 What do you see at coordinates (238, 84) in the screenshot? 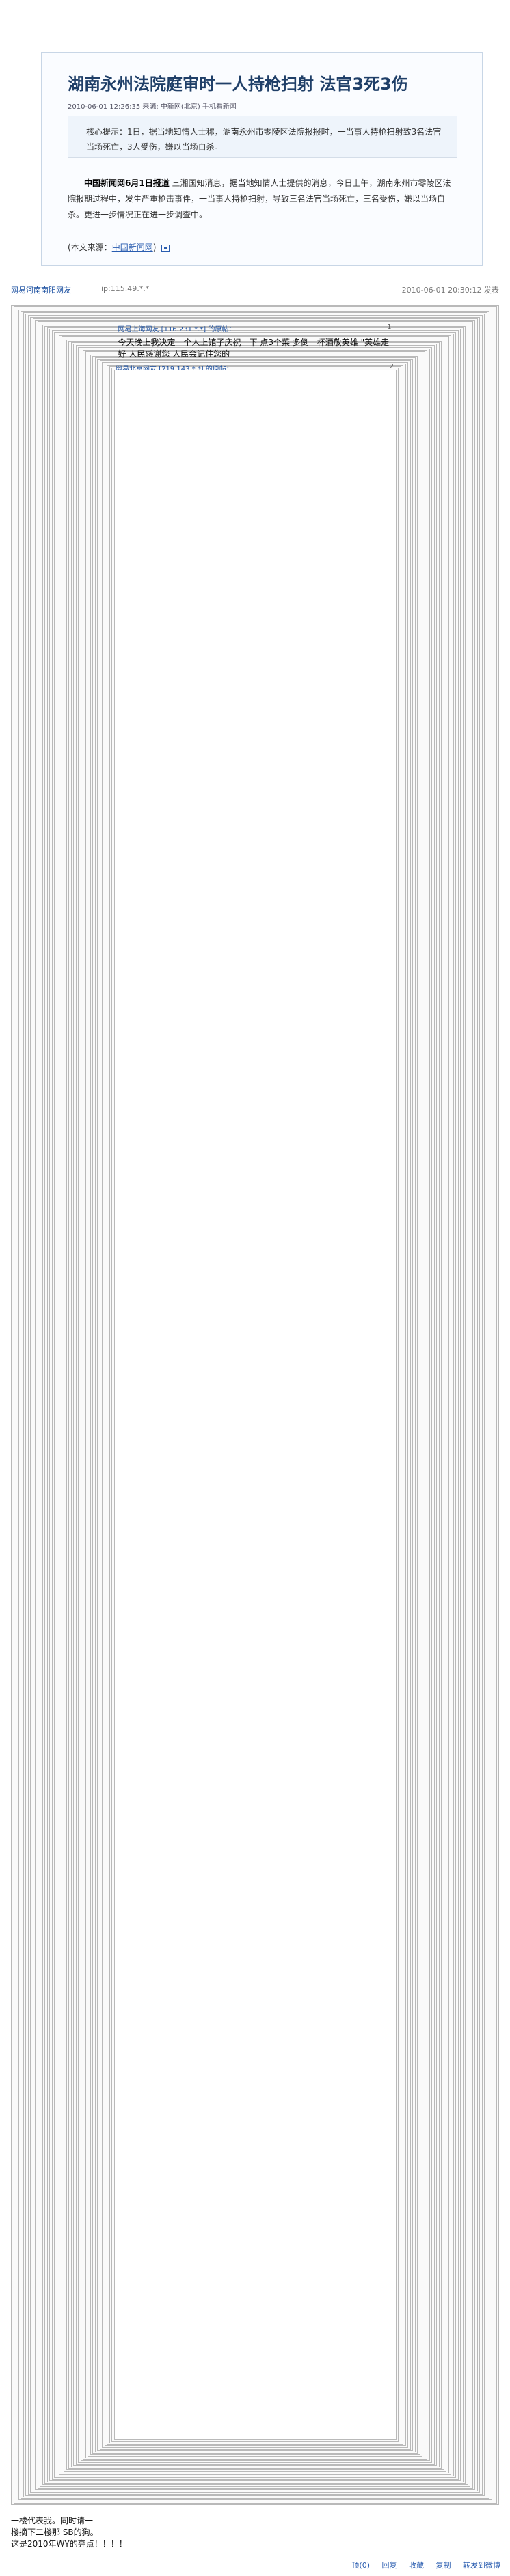
I see `article-title: 湖南永州法院庭审时一人持枪扫射 法官3死3伤` at bounding box center [238, 84].